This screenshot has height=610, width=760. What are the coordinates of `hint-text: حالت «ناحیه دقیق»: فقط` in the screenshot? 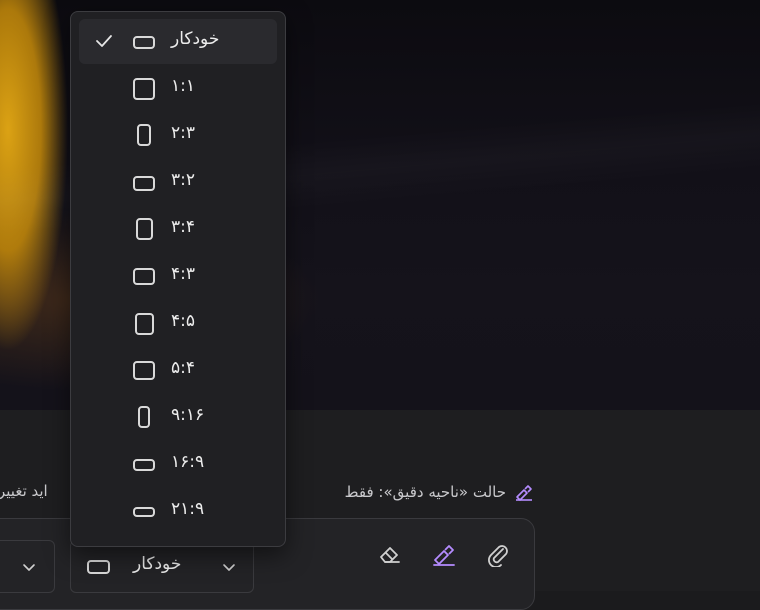 It's located at (425, 492).